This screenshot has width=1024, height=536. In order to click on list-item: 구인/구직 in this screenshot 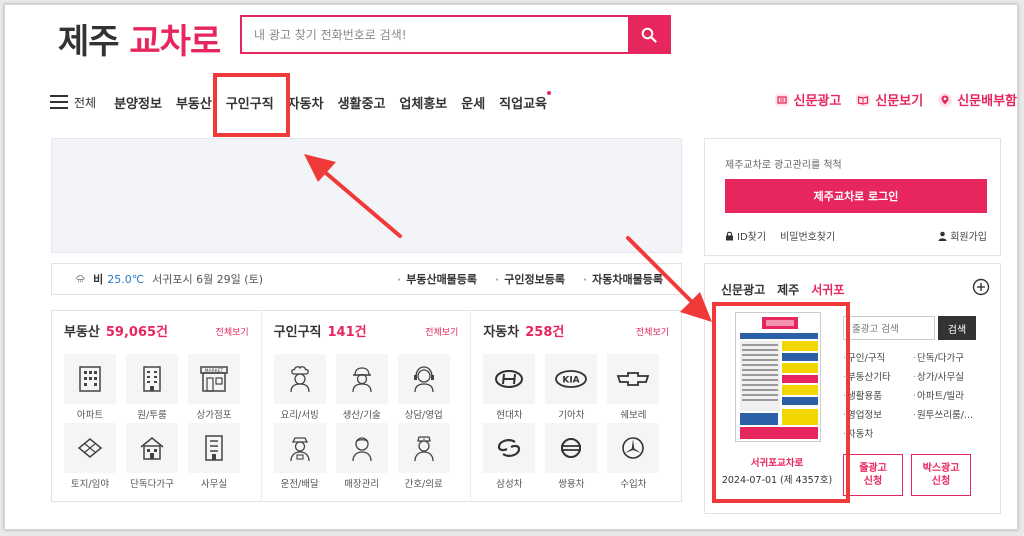, I will do `click(878, 357)`.